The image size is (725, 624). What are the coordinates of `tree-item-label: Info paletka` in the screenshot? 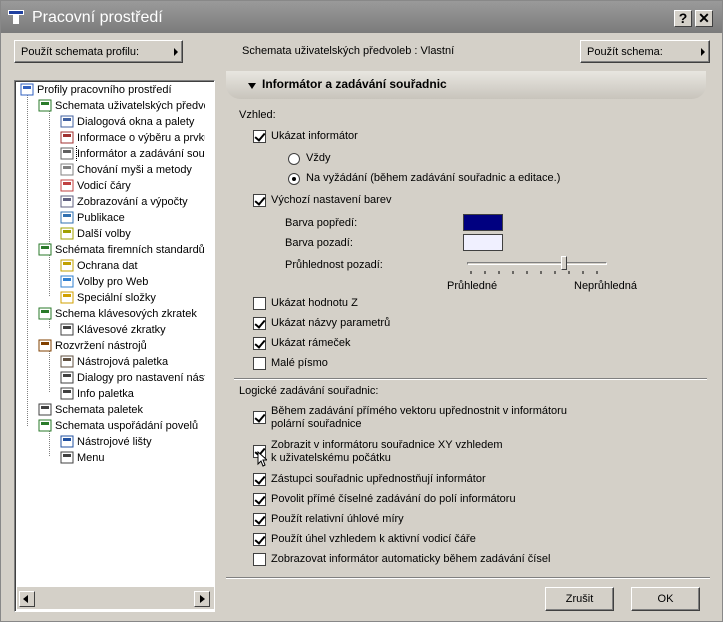 It's located at (105, 394).